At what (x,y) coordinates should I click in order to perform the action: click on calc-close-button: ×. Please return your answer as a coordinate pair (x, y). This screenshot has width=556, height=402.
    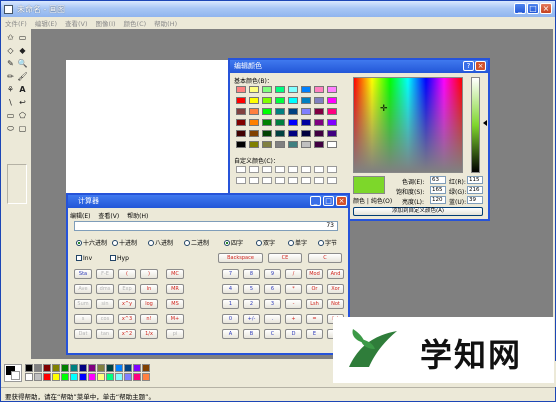
    Looking at the image, I should click on (341, 201).